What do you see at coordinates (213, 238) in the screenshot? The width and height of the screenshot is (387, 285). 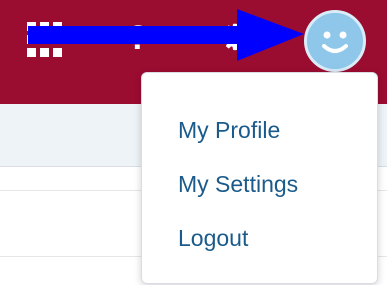 I see `menu-item-logout: Logout` at bounding box center [213, 238].